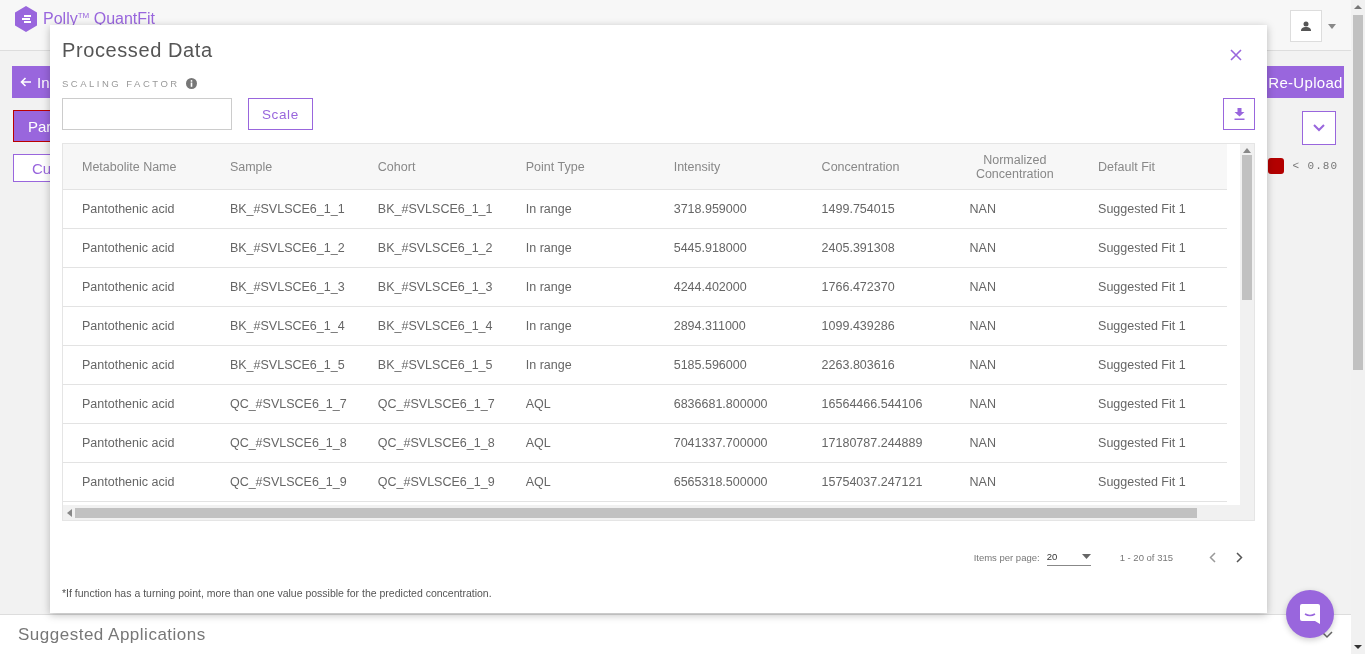 The height and width of the screenshot is (654, 1365). What do you see at coordinates (277, 593) in the screenshot?
I see `footnote: *If function has a turning point, more than one value possible for the predicted concentration.` at bounding box center [277, 593].